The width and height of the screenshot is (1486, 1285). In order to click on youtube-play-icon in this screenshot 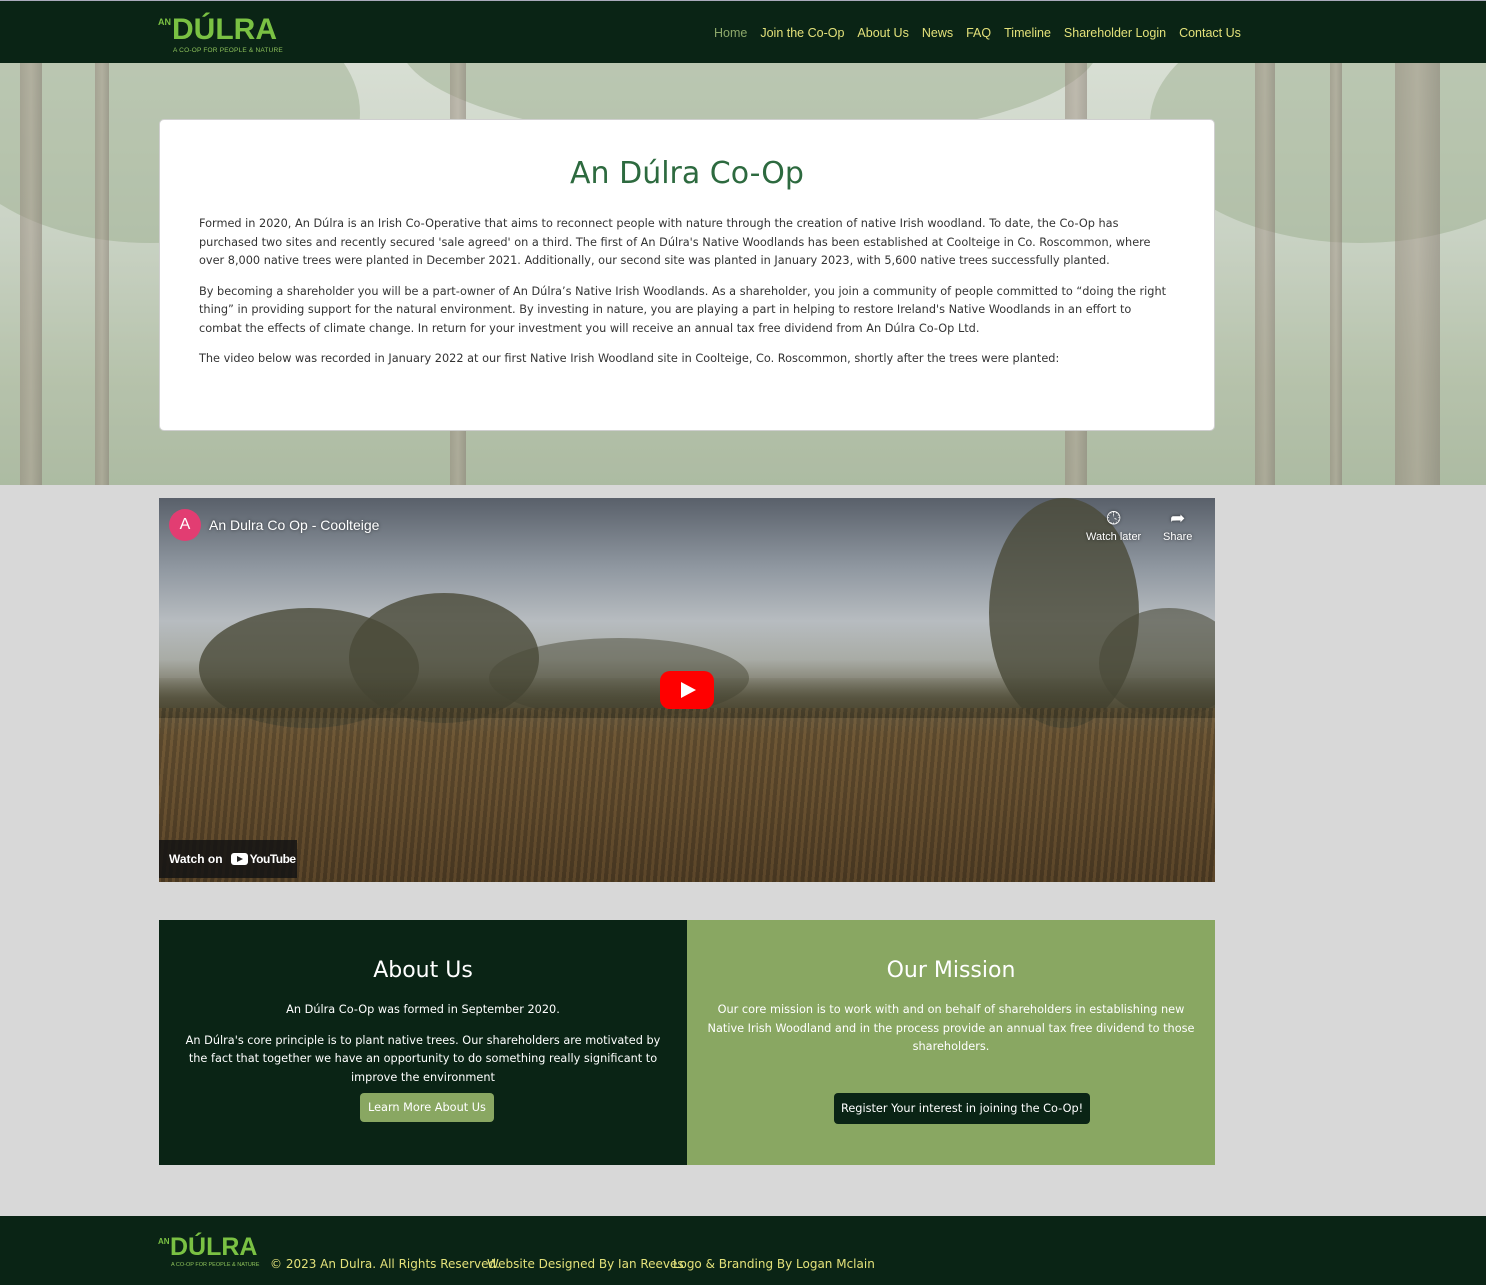, I will do `click(239, 859)`.